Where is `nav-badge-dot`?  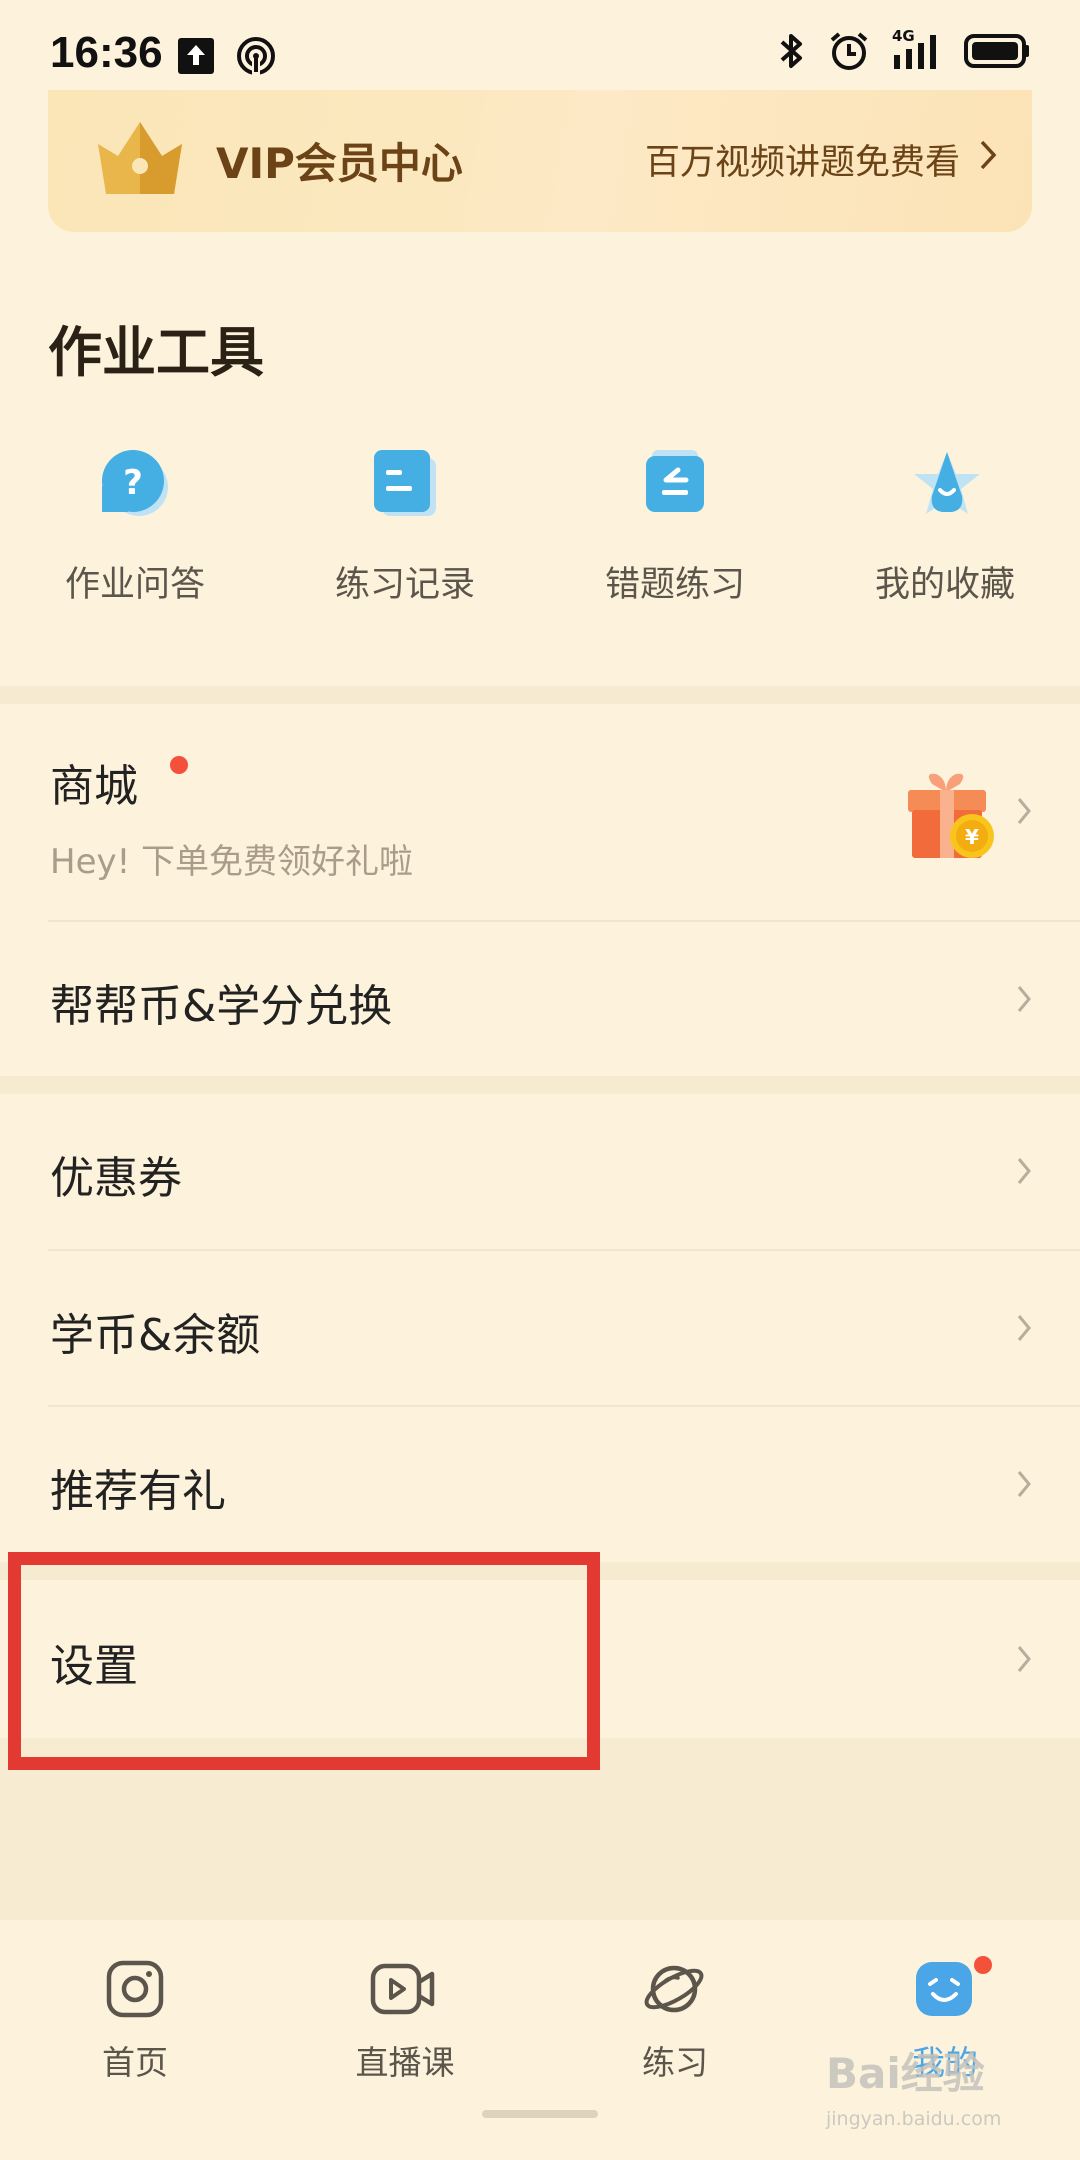 nav-badge-dot is located at coordinates (983, 1965).